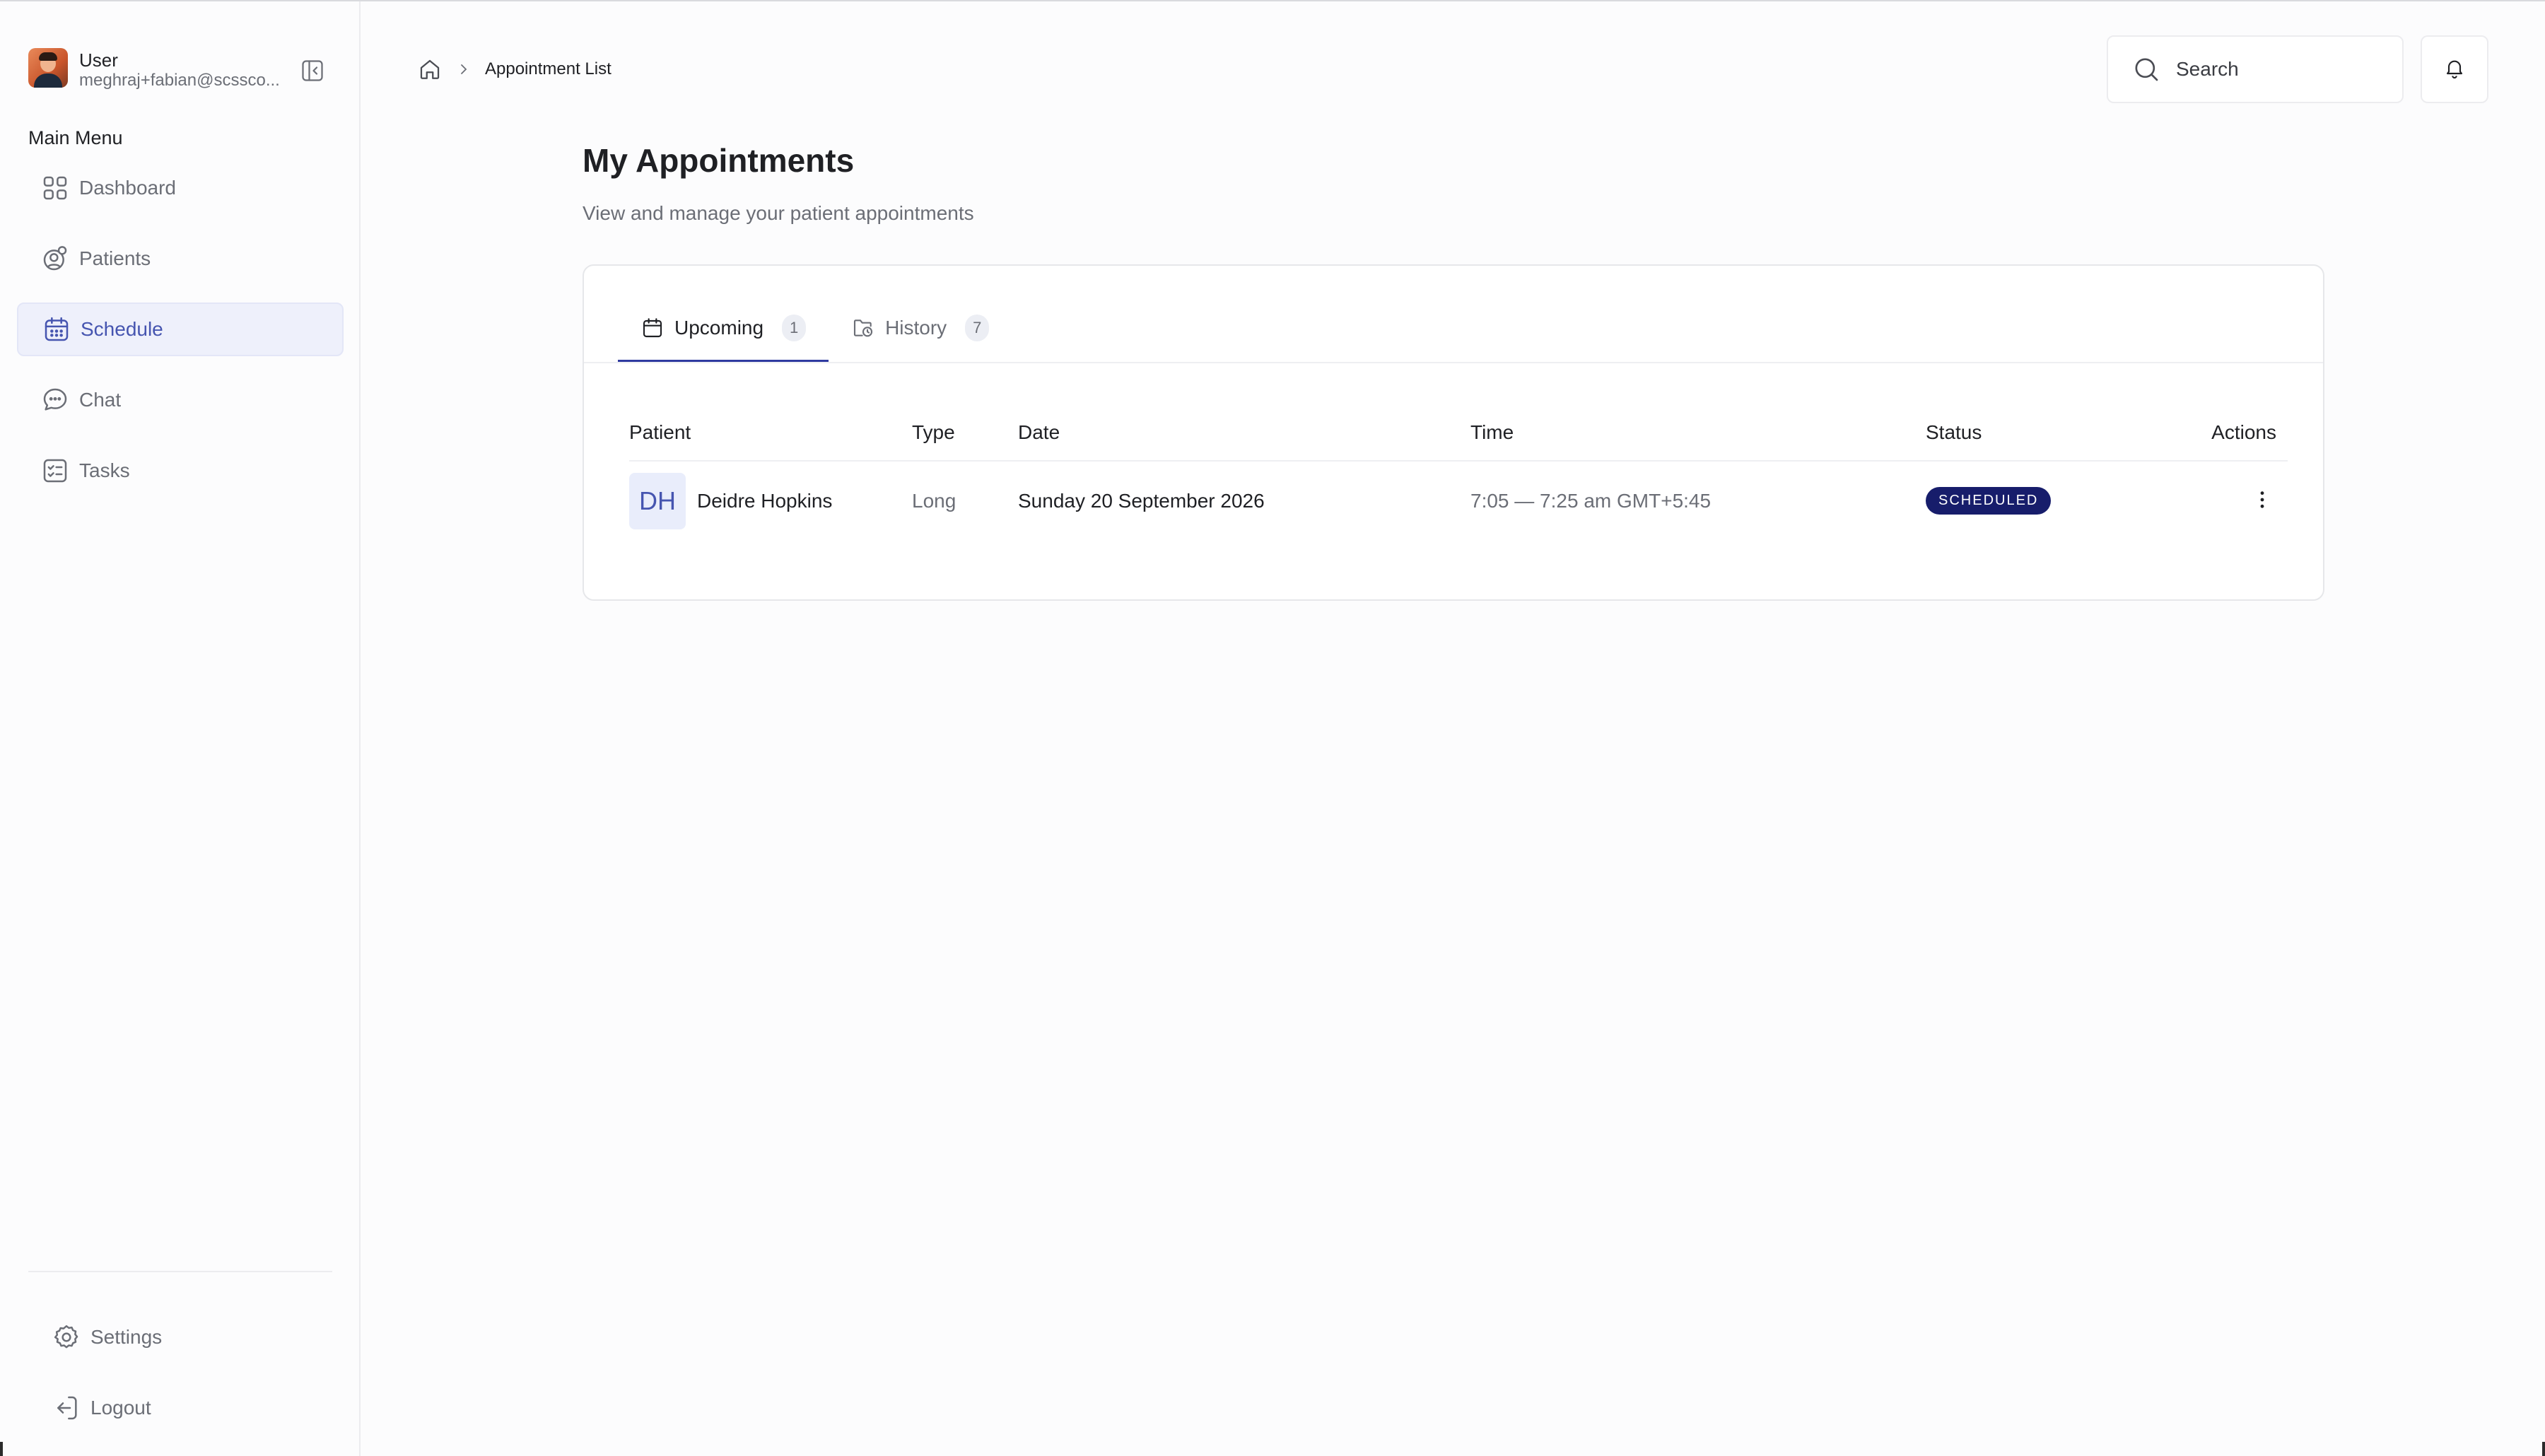 The width and height of the screenshot is (2545, 1456). I want to click on sidebar-item-label: Patients, so click(115, 258).